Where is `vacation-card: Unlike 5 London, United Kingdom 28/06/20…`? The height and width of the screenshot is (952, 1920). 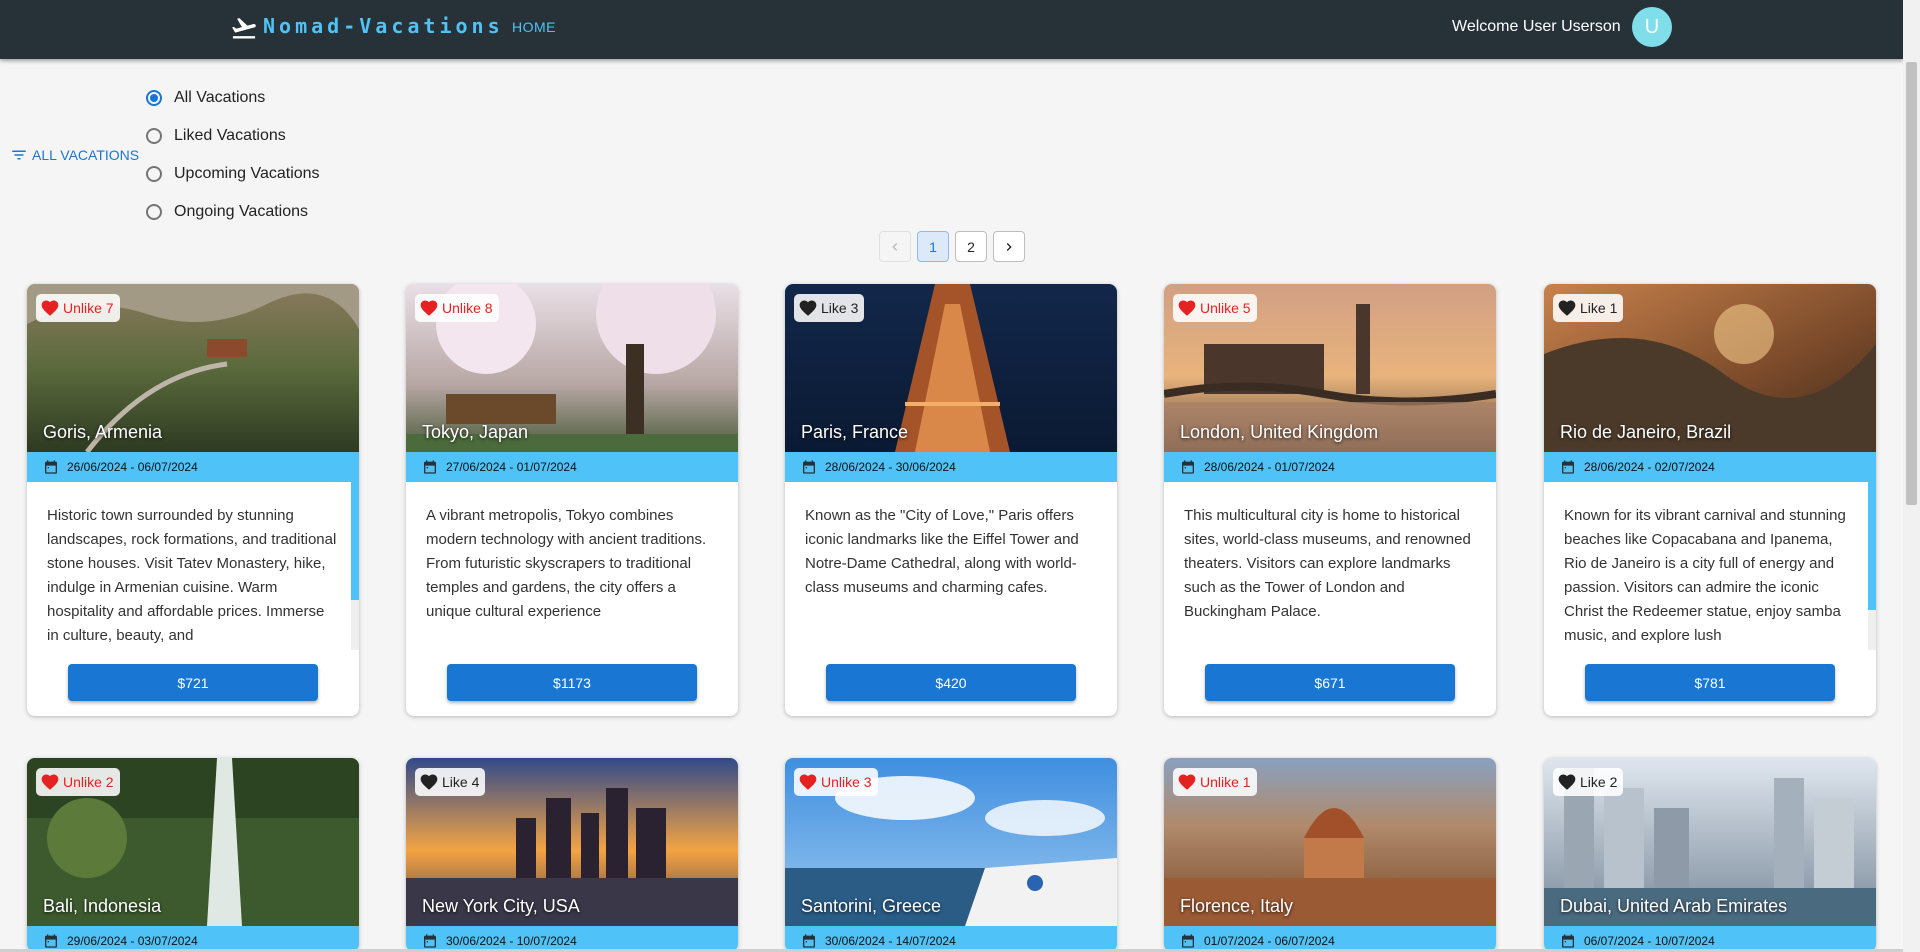
vacation-card: Unlike 5 London, United Kingdom 28/06/20… is located at coordinates (1330, 500).